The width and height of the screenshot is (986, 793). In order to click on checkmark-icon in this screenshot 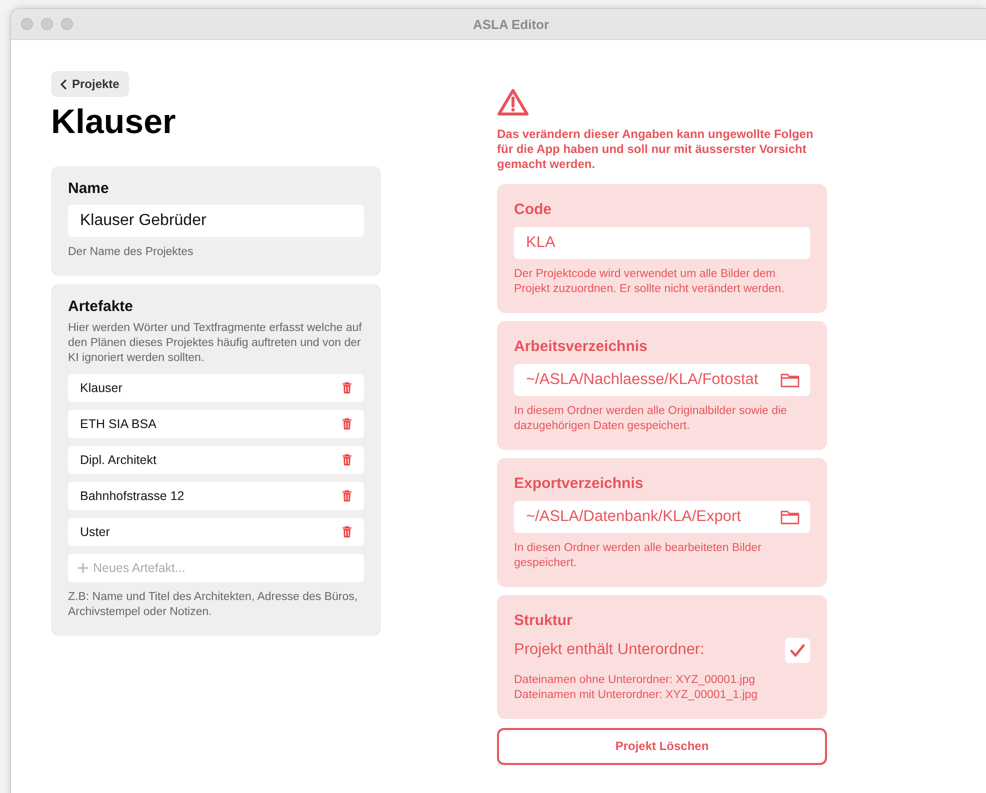, I will do `click(797, 650)`.